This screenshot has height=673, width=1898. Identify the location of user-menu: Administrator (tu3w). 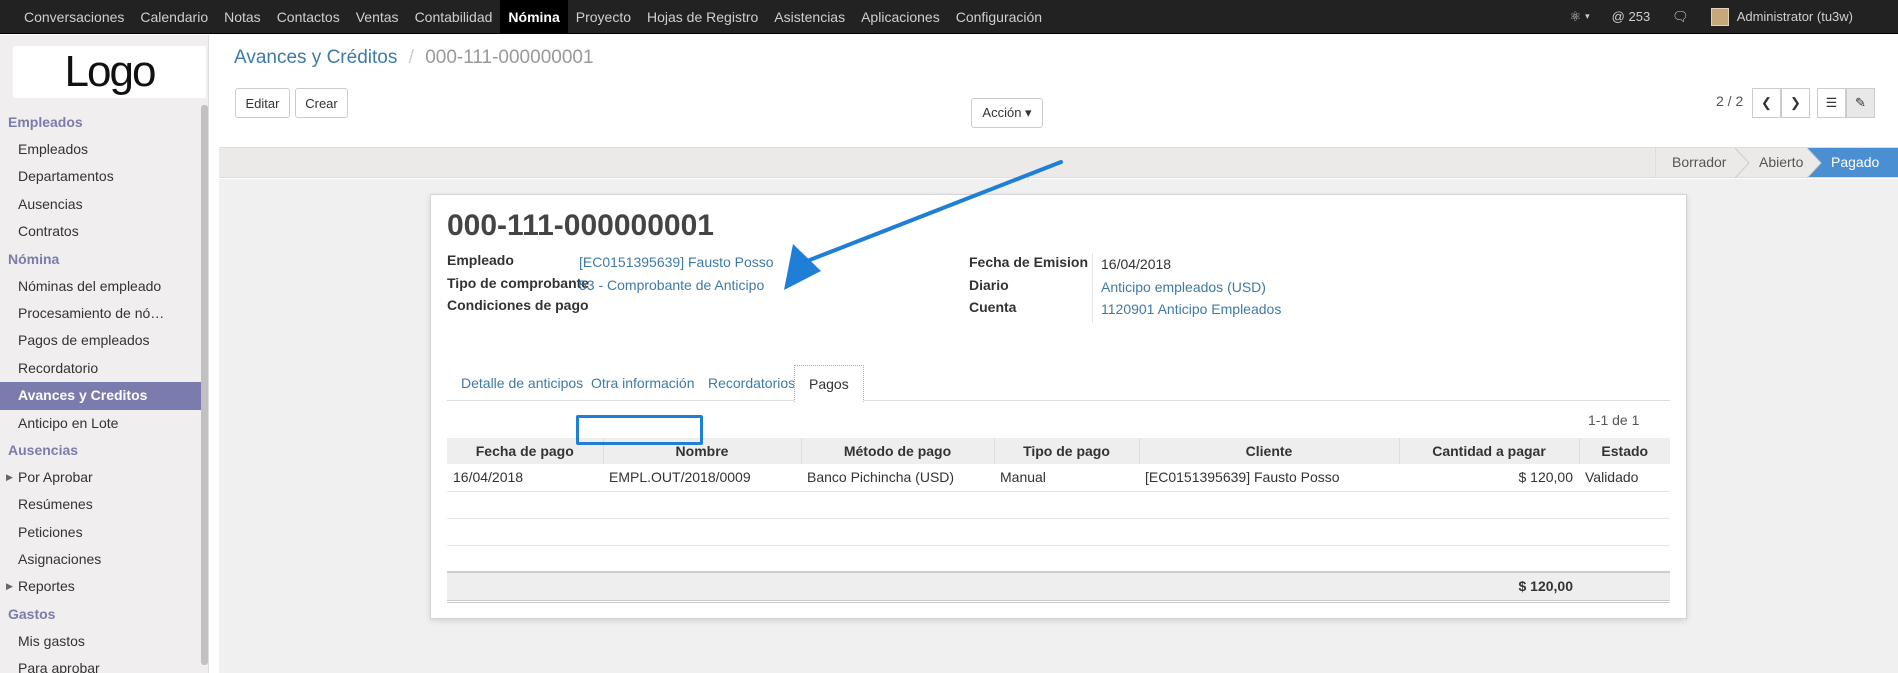
(1782, 16).